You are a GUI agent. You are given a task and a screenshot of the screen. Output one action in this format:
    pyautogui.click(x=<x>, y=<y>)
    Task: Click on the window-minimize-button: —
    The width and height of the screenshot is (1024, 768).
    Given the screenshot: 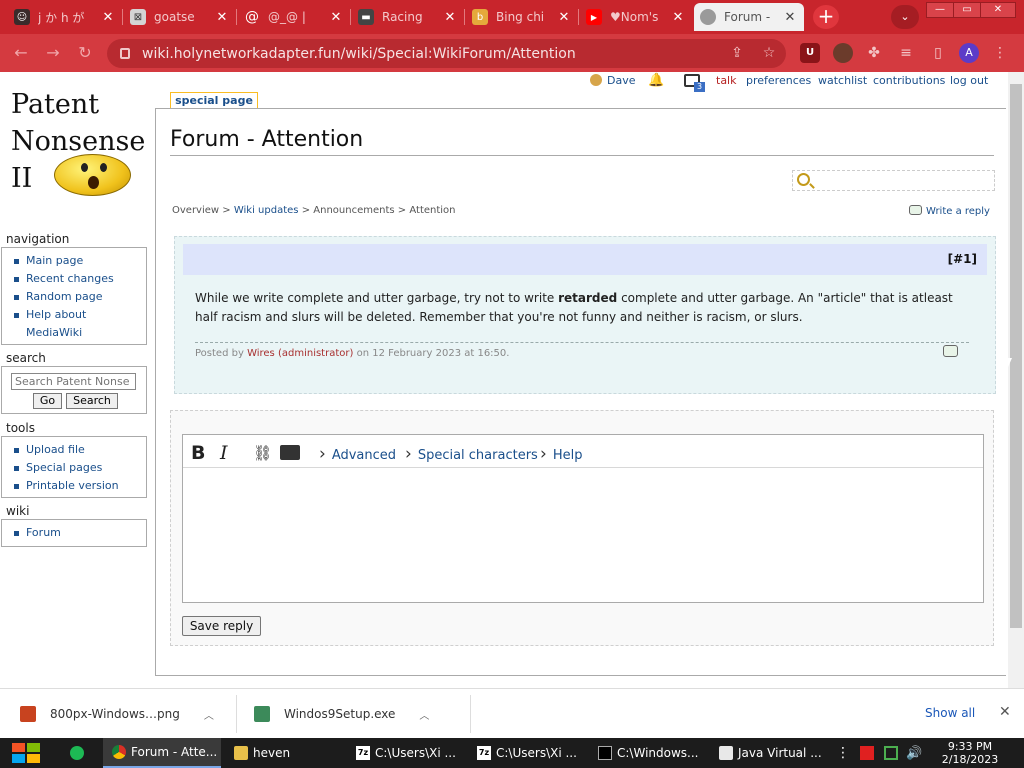 What is the action you would take?
    pyautogui.click(x=940, y=10)
    